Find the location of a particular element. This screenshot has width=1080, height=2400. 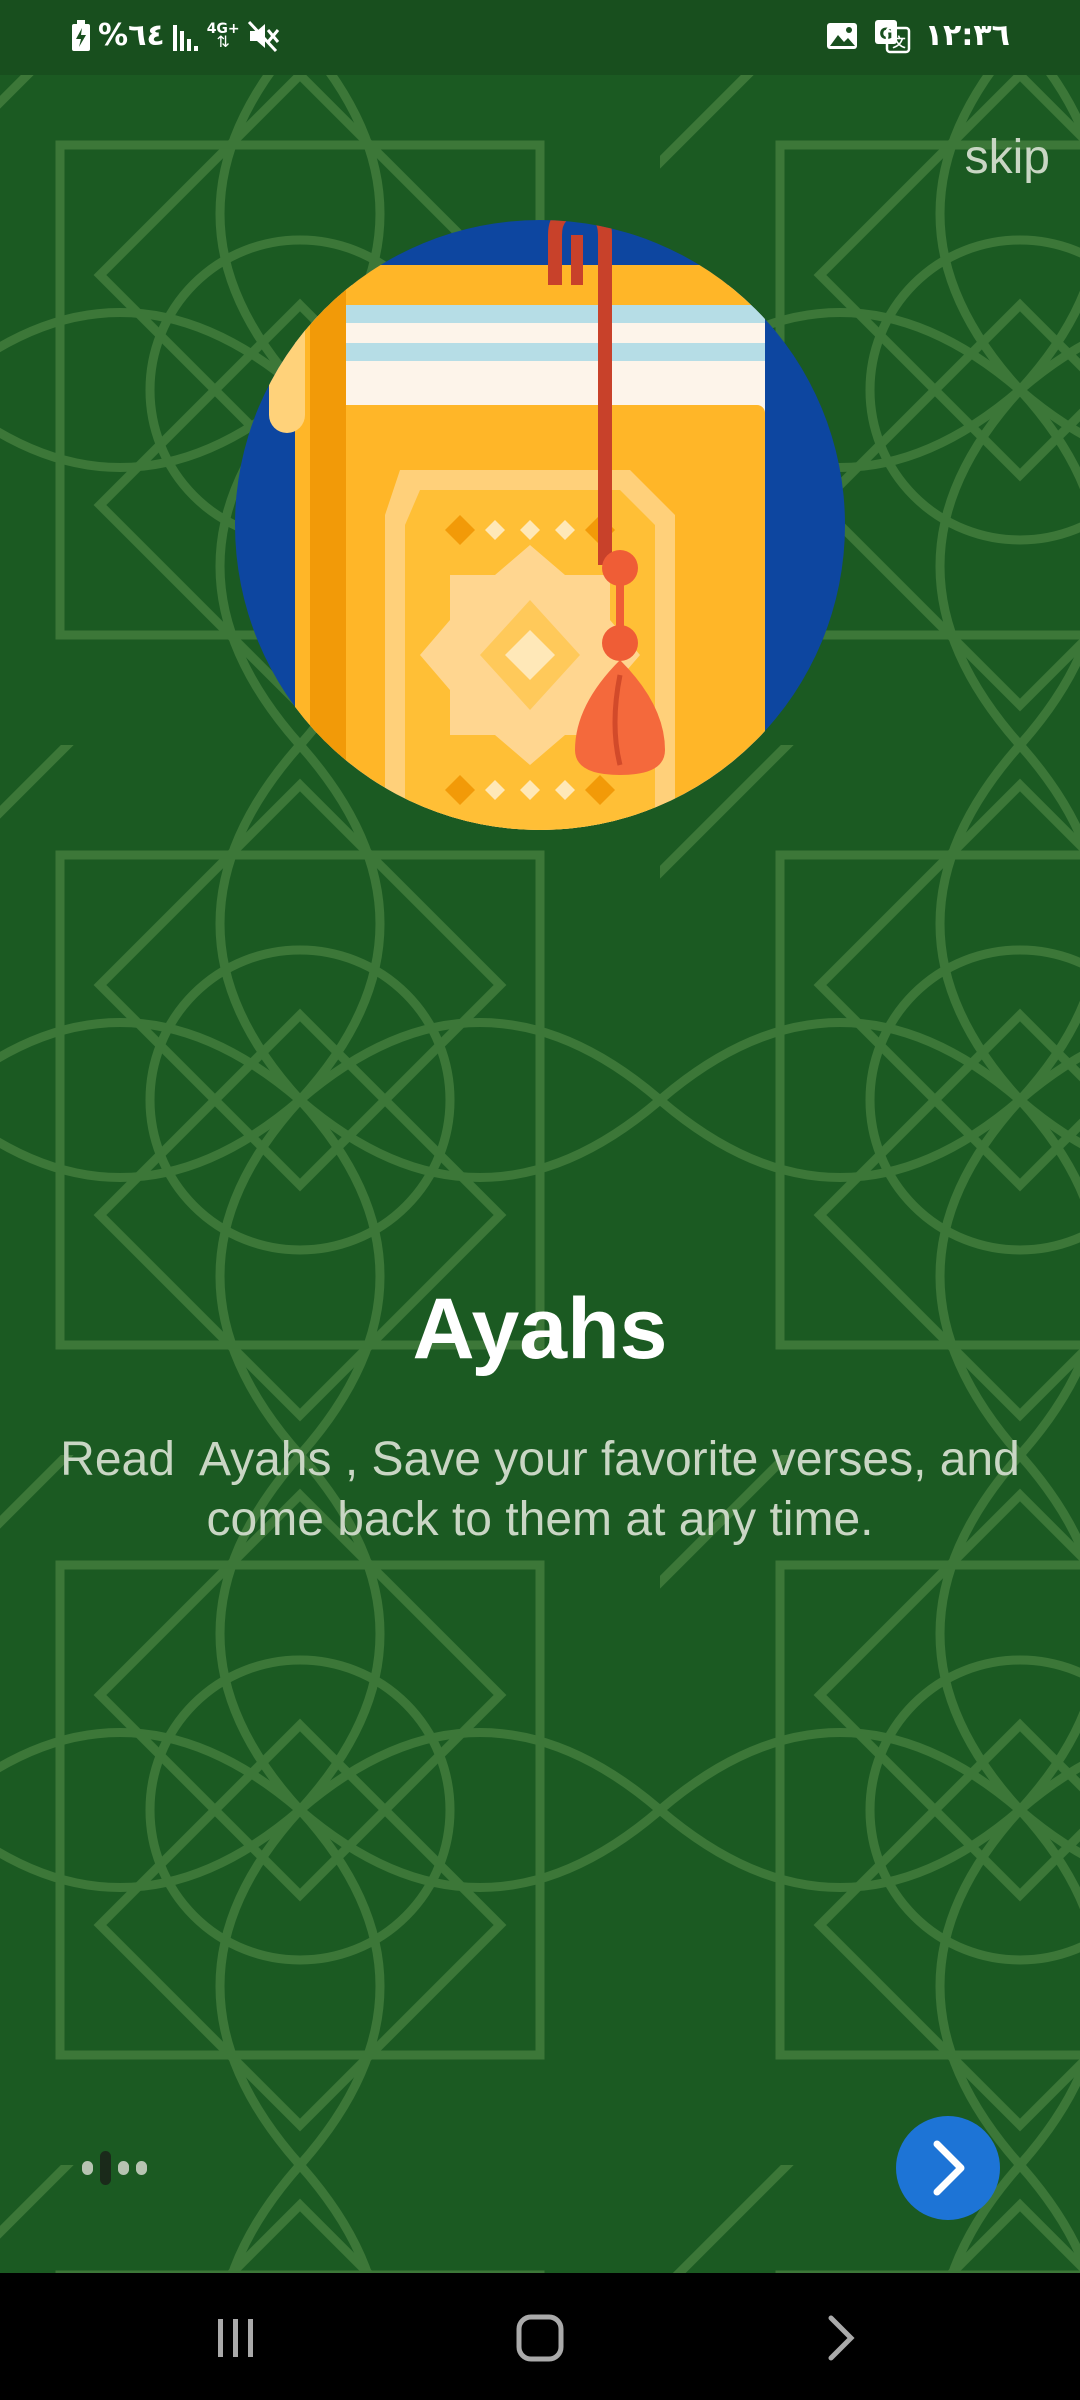

back-icon is located at coordinates (841, 2338).